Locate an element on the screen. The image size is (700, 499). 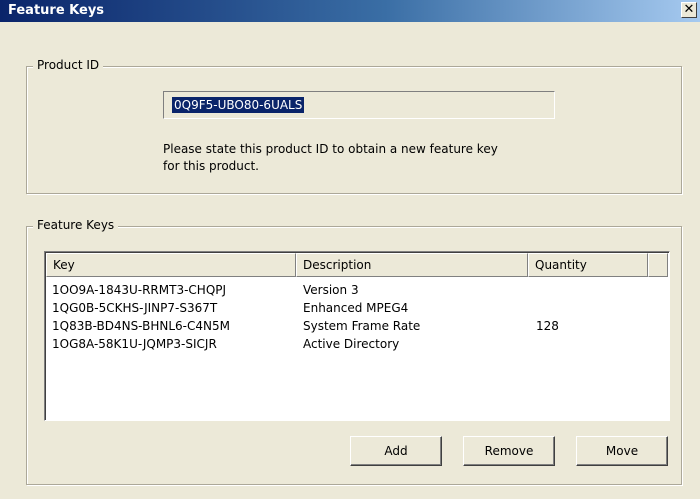
row-key: 1OG8A-58K1U-JQMP3-SICJR is located at coordinates (134, 344).